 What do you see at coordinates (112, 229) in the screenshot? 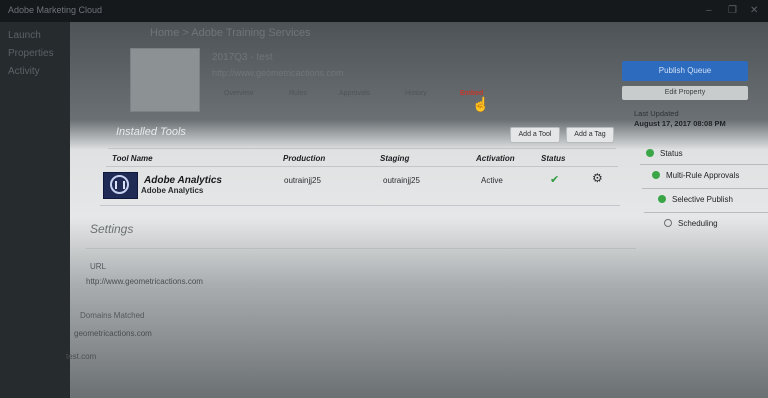
I see `settings-title: Settings` at bounding box center [112, 229].